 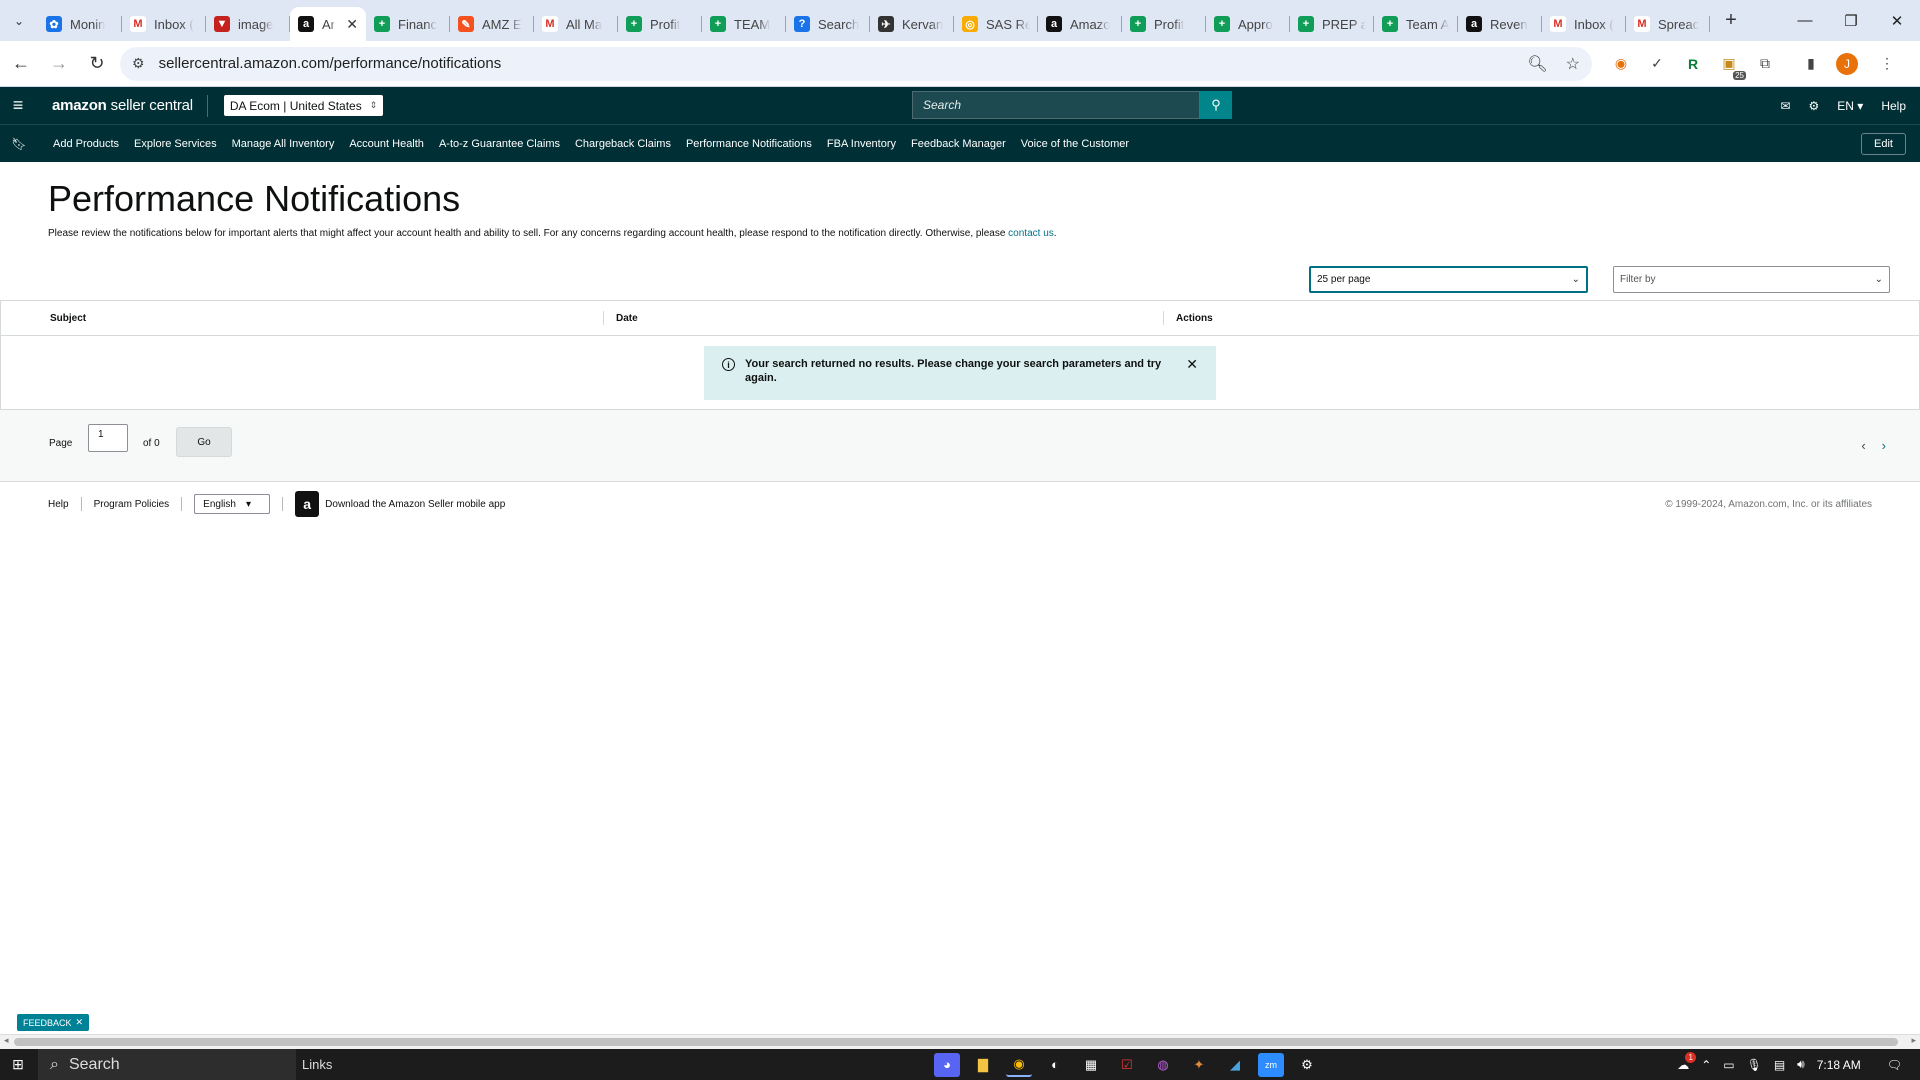 What do you see at coordinates (1127, 1065) in the screenshot?
I see `app-icon: ☑` at bounding box center [1127, 1065].